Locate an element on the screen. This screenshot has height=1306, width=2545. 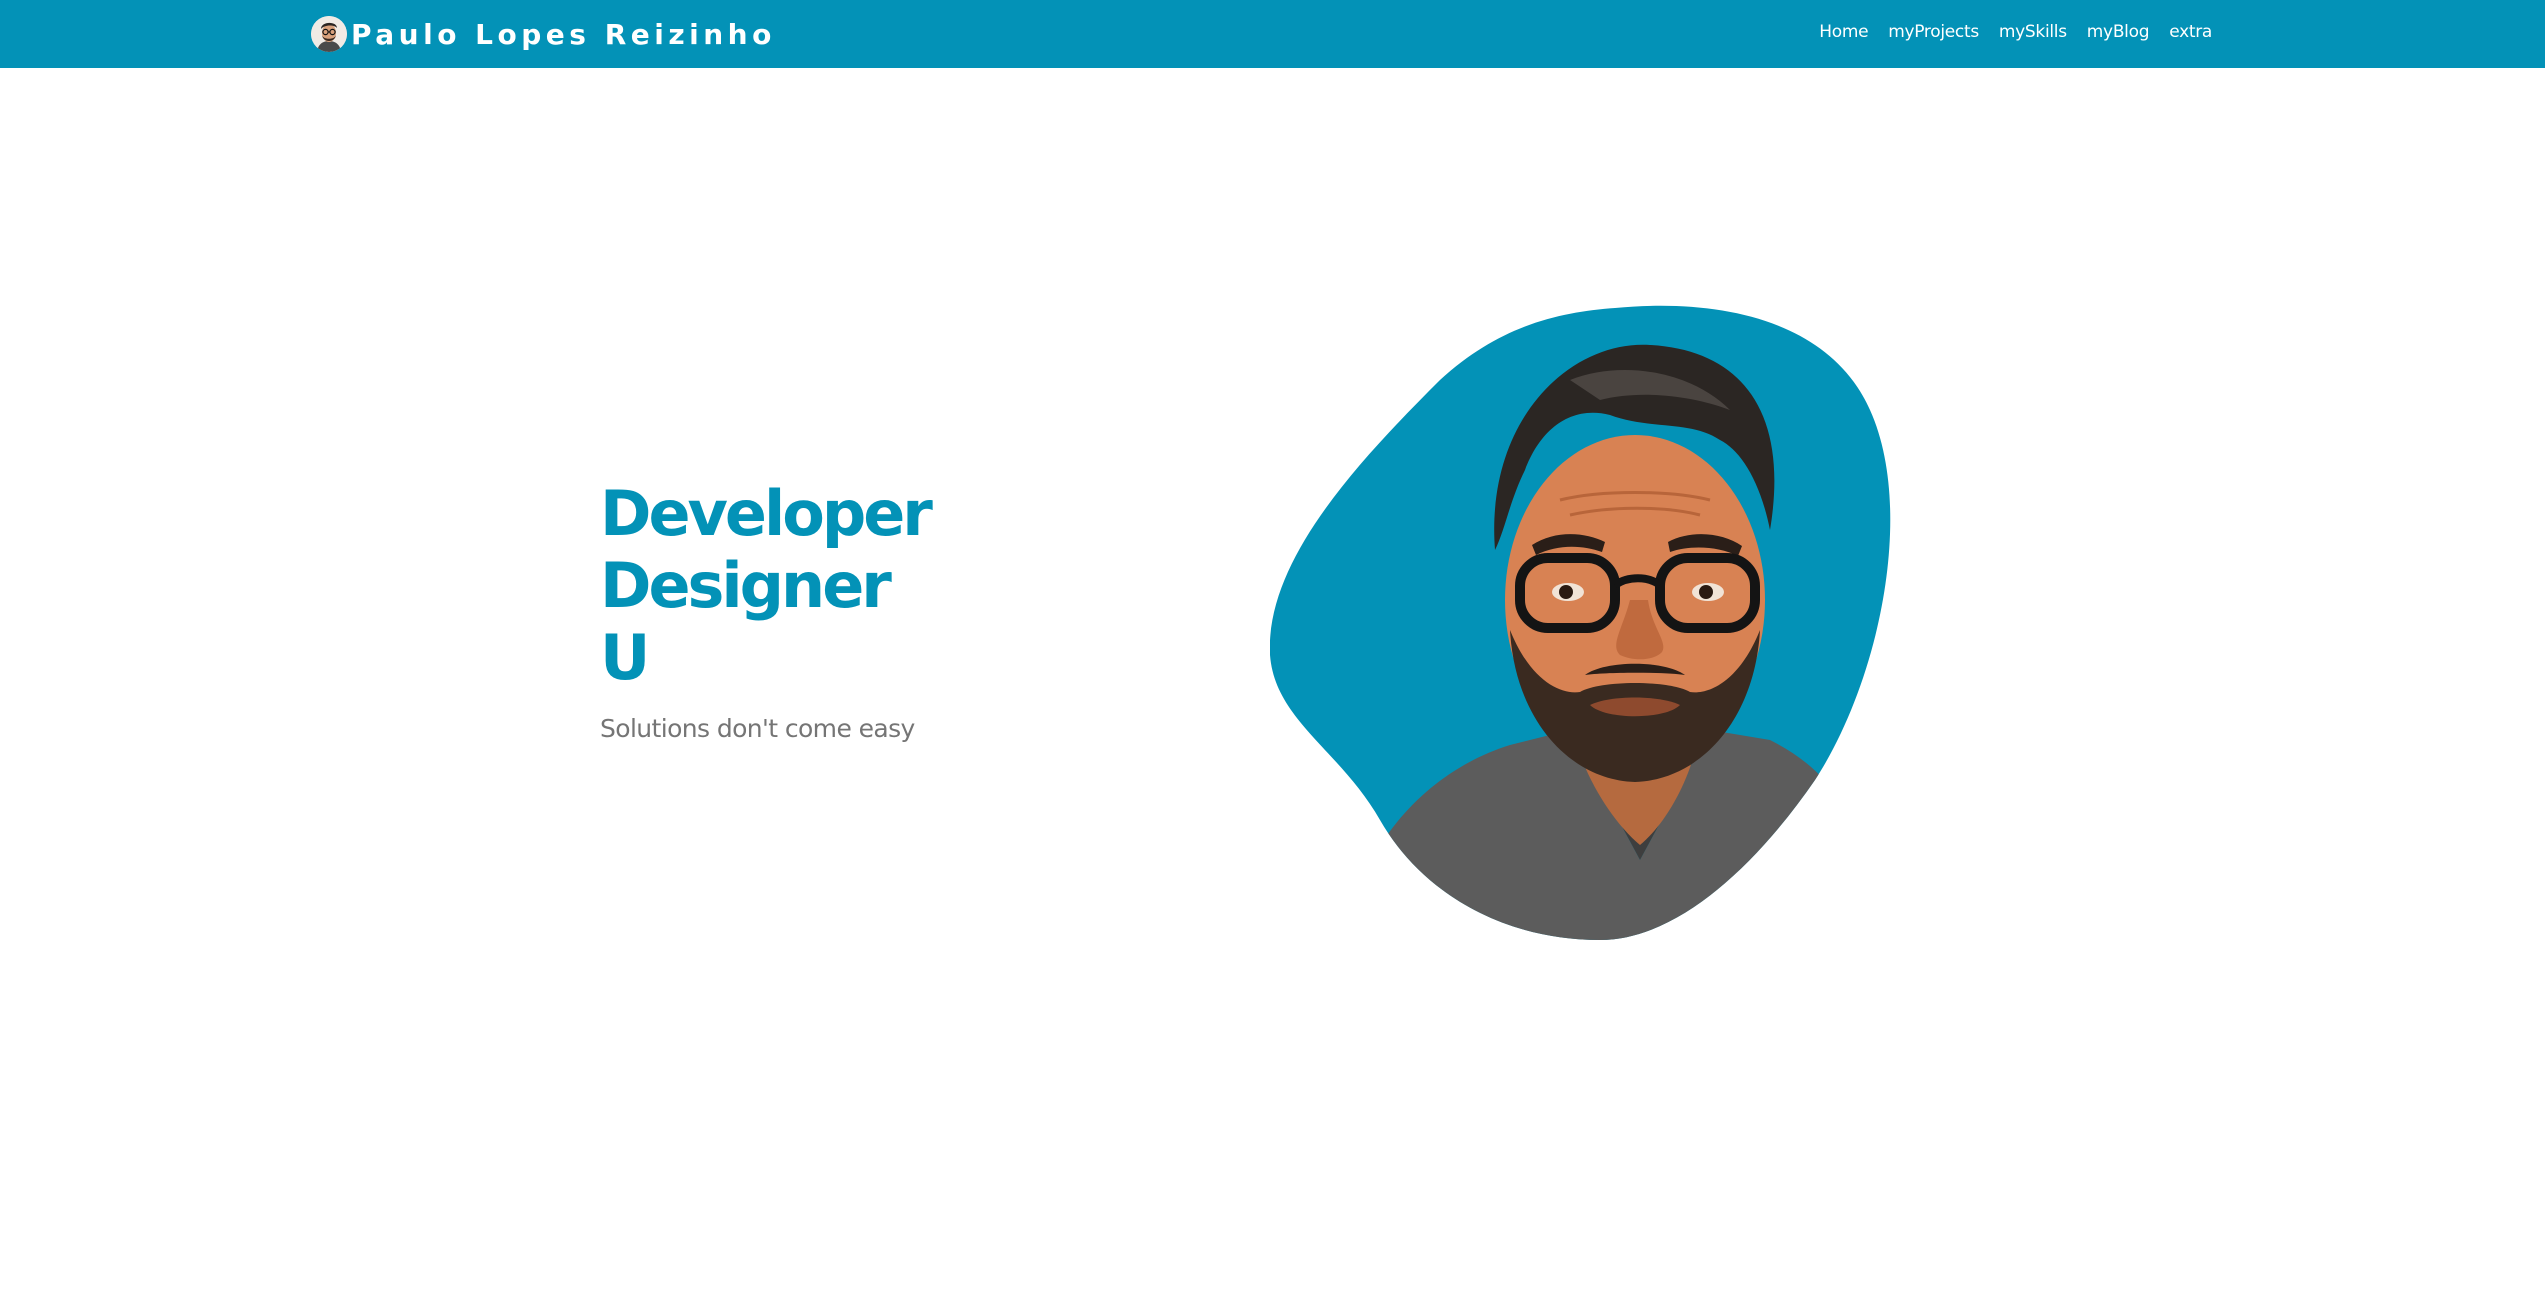
main-nav: Home myProjects mySkills myBlog extra is located at coordinates (2005, 32).